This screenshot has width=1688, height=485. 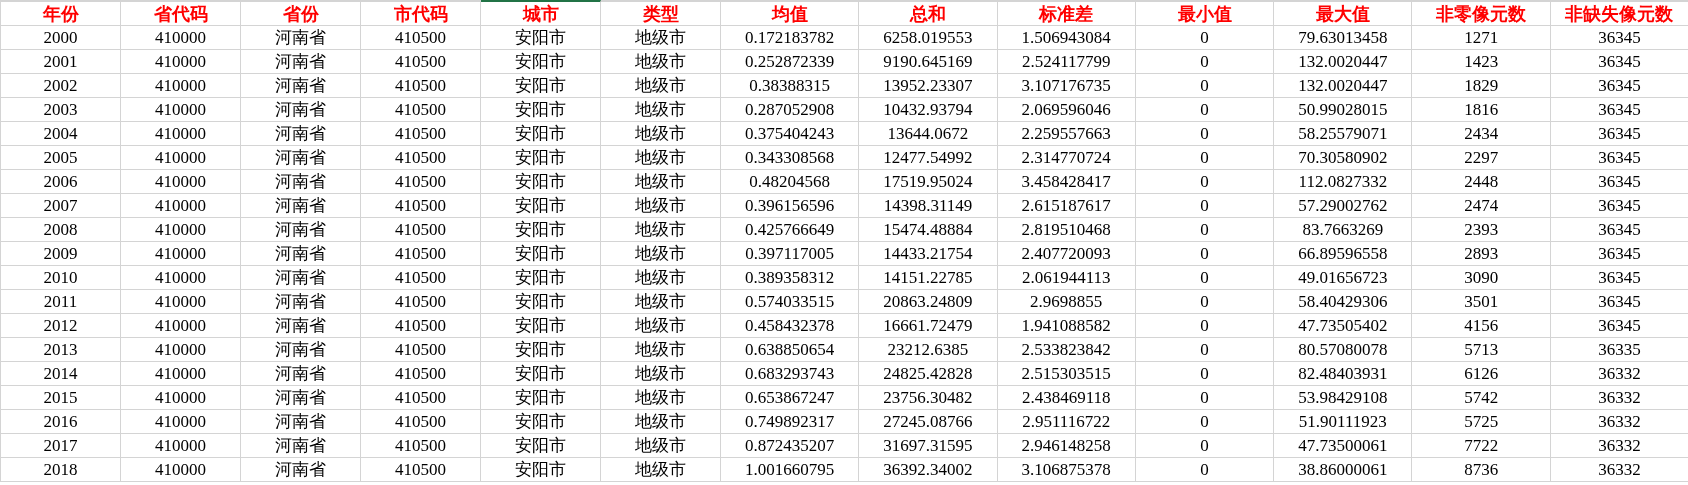 What do you see at coordinates (1066, 230) in the screenshot?
I see `table-cell: 2.819510468` at bounding box center [1066, 230].